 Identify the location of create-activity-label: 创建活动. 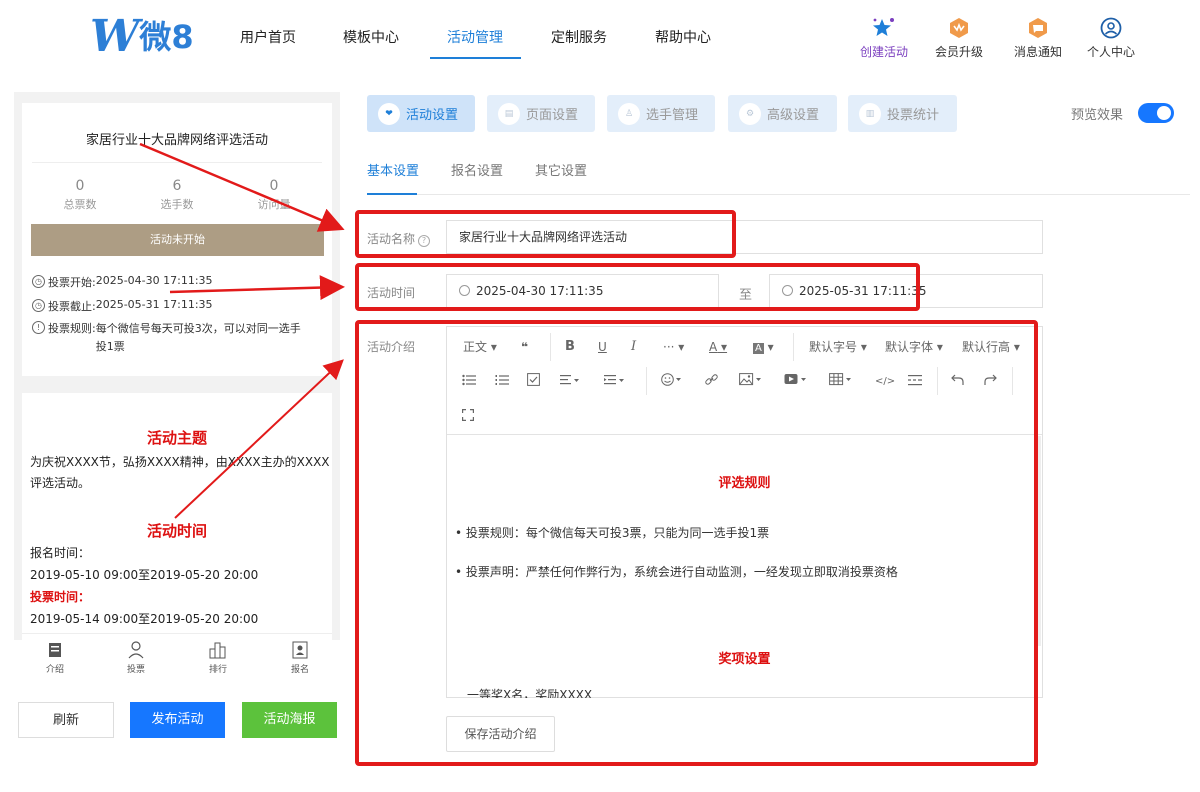
(883, 52).